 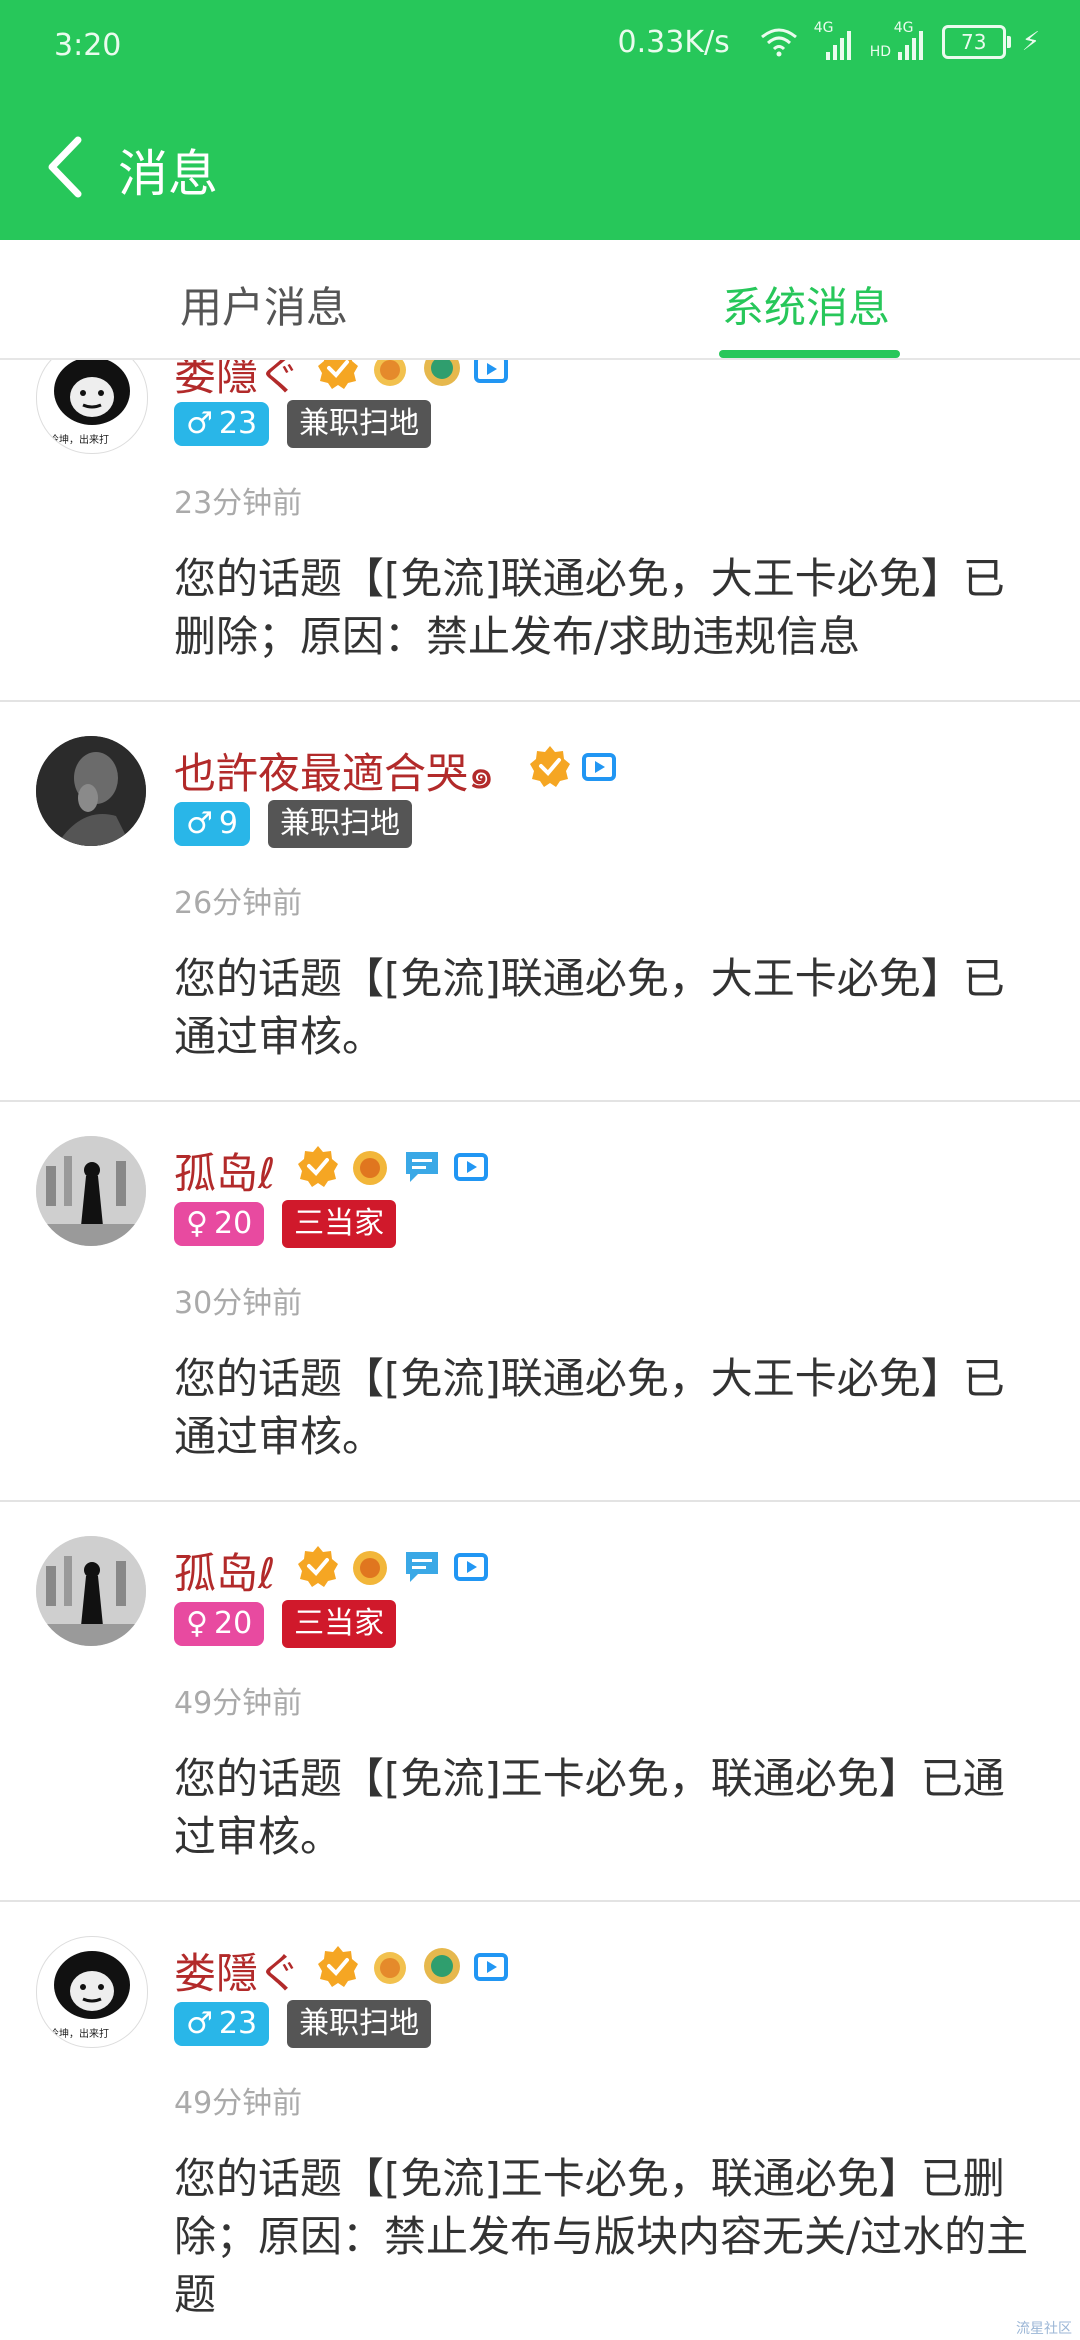 I want to click on status-icons: 0.33K/s 4G HD 4G 73 ⚡, so click(x=828, y=40).